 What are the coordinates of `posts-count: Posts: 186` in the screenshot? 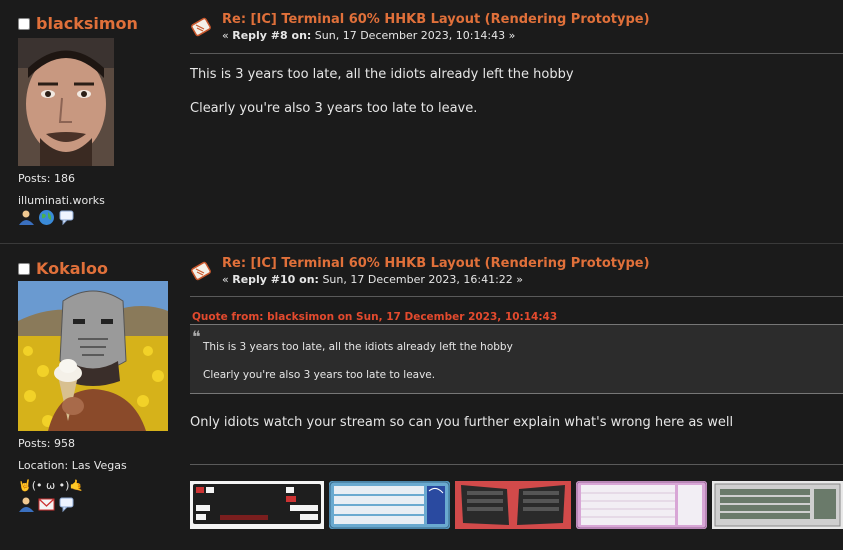 It's located at (46, 178).